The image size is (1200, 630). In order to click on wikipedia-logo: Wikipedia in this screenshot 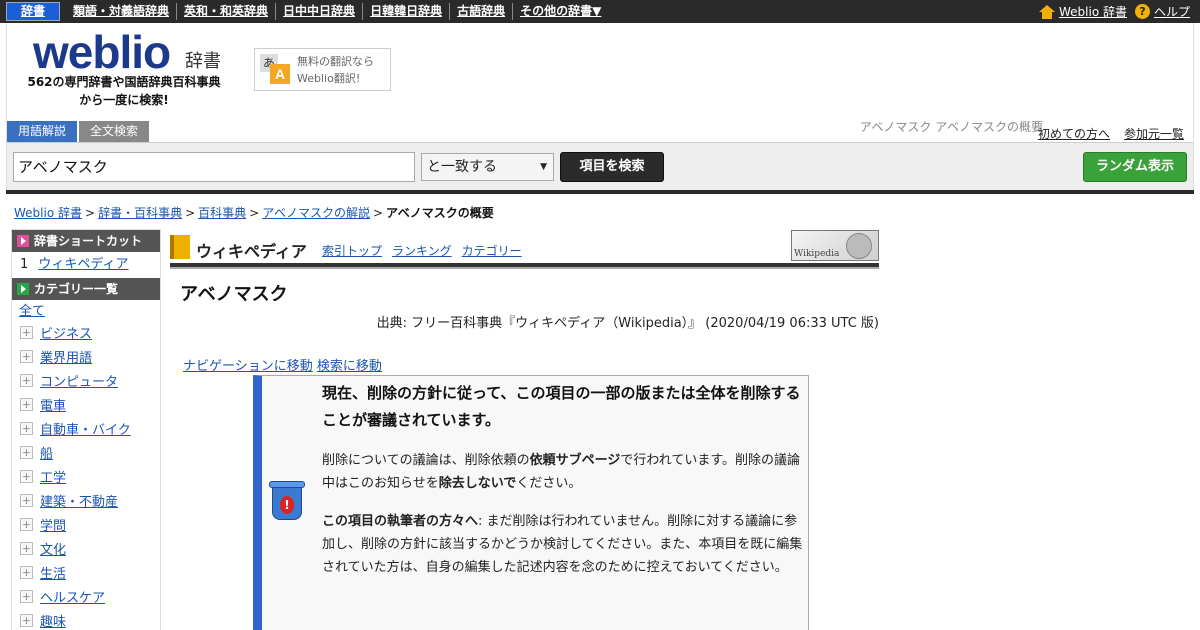, I will do `click(835, 245)`.